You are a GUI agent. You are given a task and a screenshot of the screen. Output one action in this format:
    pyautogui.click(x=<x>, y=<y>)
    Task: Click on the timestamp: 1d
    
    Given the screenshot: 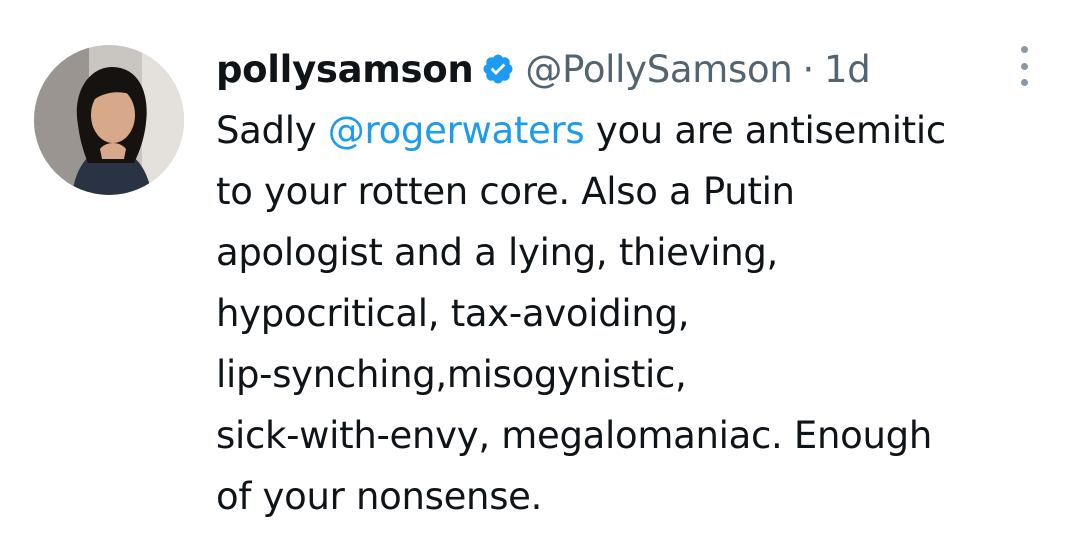 What is the action you would take?
    pyautogui.click(x=847, y=69)
    